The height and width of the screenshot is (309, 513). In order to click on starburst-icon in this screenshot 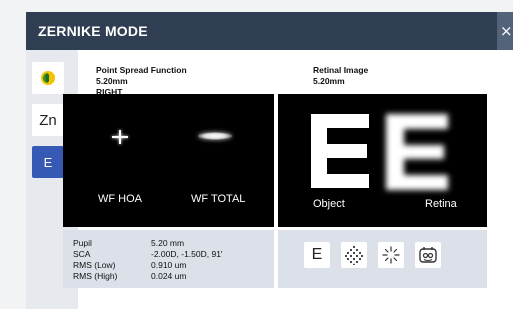, I will do `click(391, 255)`.